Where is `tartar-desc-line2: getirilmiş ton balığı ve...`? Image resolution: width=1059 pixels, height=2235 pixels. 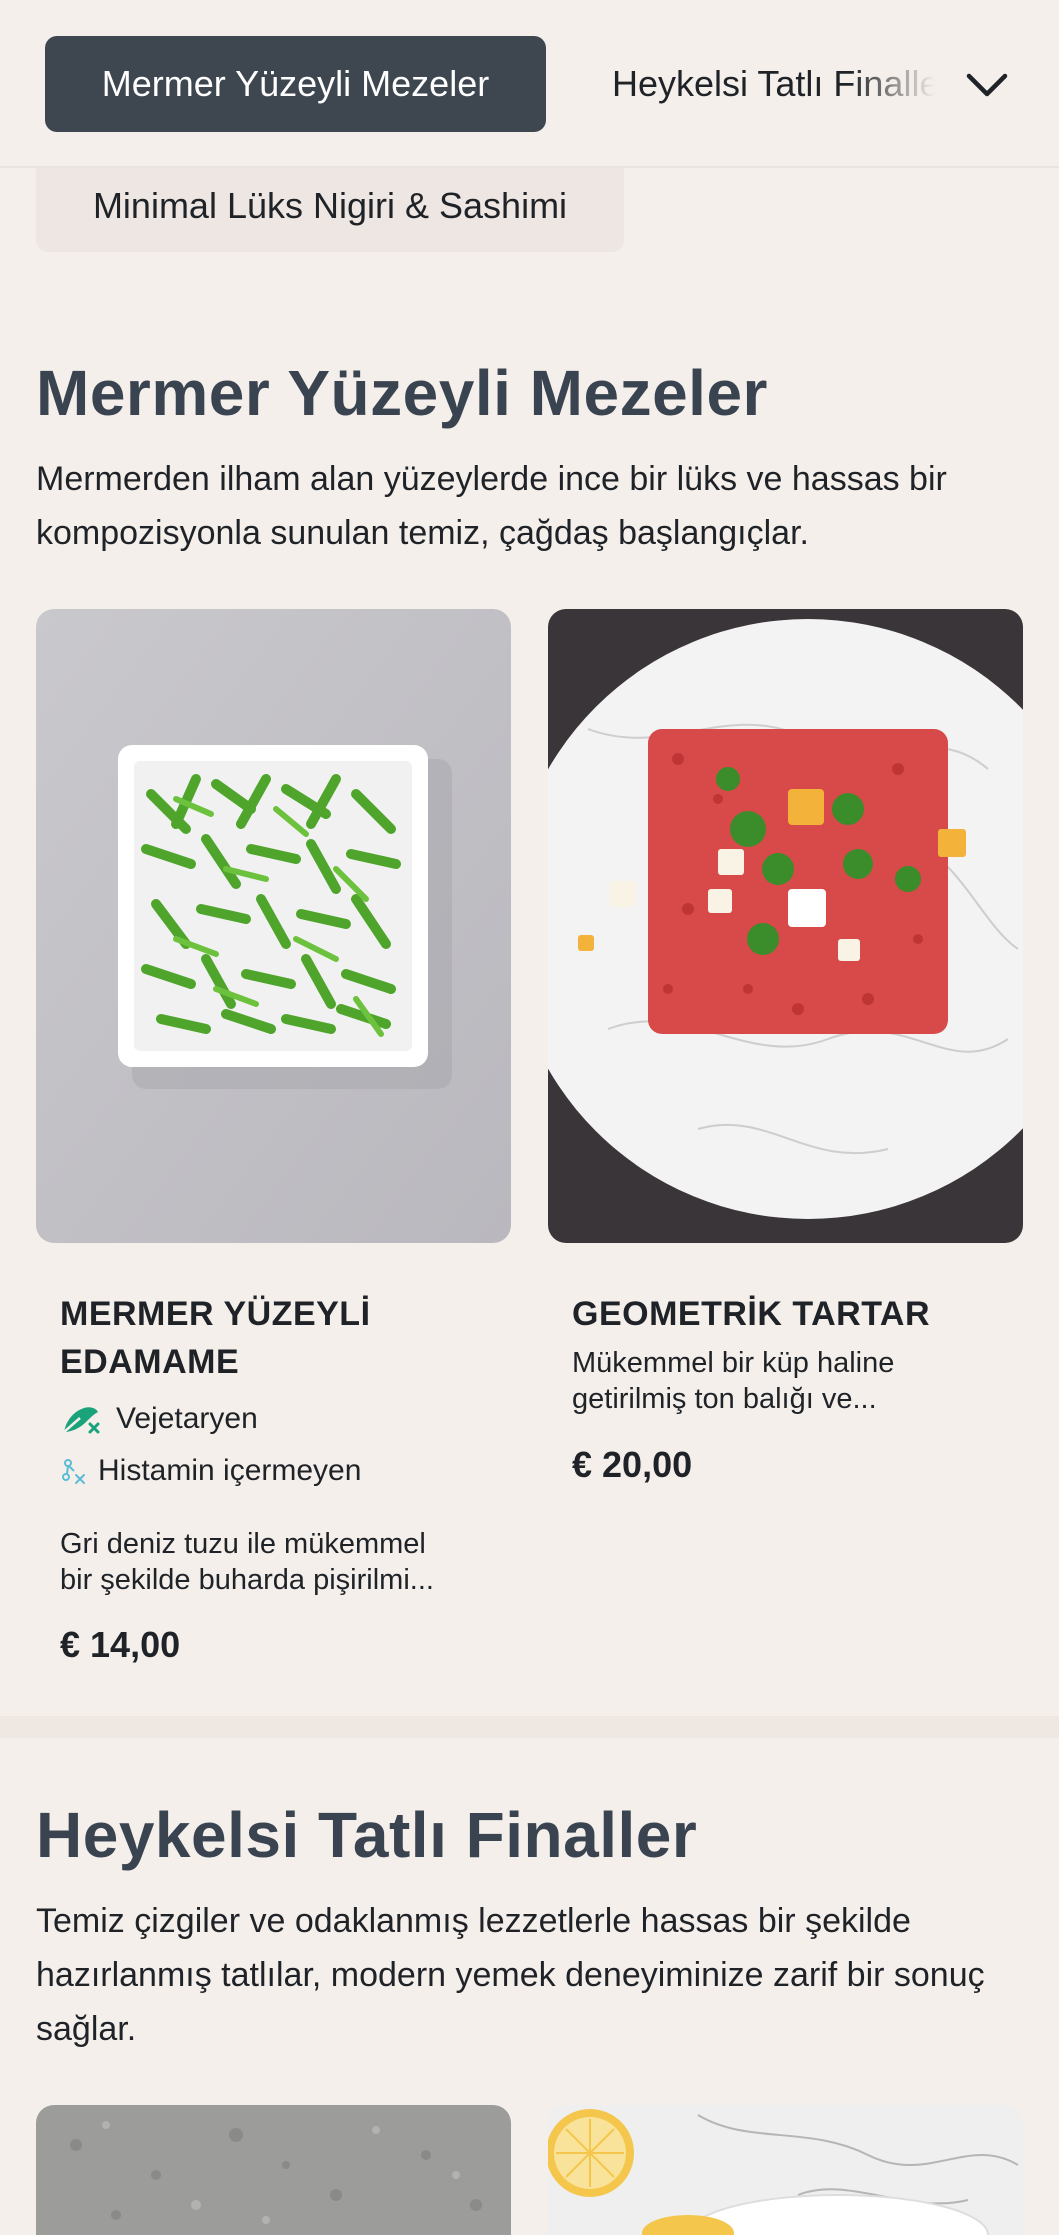 tartar-desc-line2: getirilmiş ton balığı ve... is located at coordinates (724, 1399).